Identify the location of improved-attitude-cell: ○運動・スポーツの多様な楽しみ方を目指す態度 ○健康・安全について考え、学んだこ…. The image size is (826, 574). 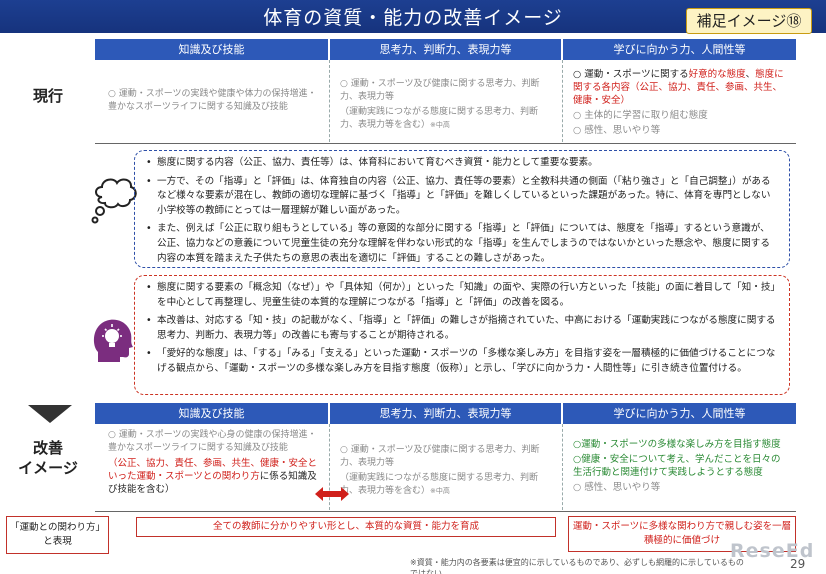
(680, 467).